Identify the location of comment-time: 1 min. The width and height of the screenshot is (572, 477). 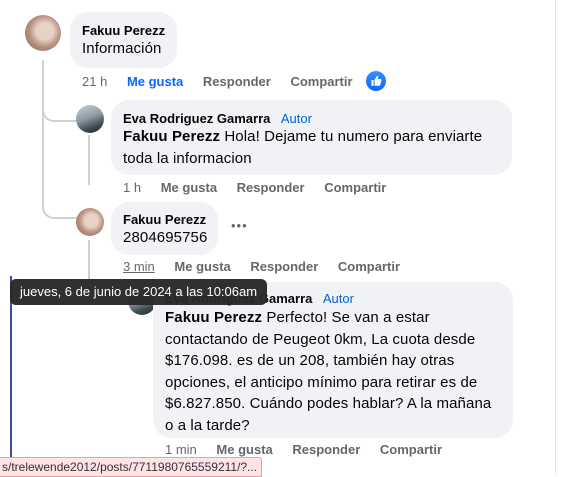
(181, 449).